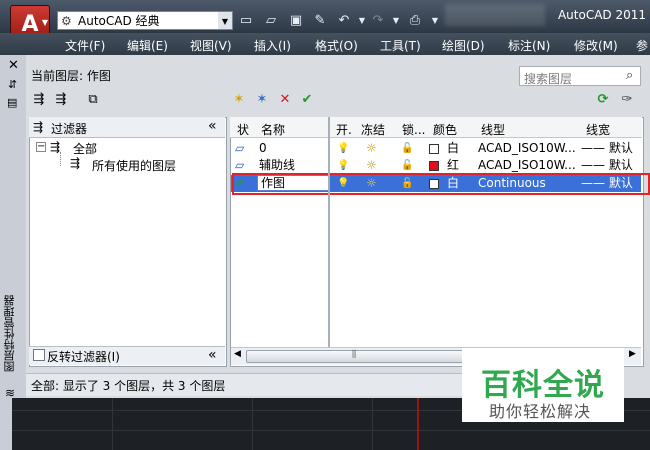  What do you see at coordinates (71, 76) in the screenshot?
I see `current-layer-label: 当前图层: 作图` at bounding box center [71, 76].